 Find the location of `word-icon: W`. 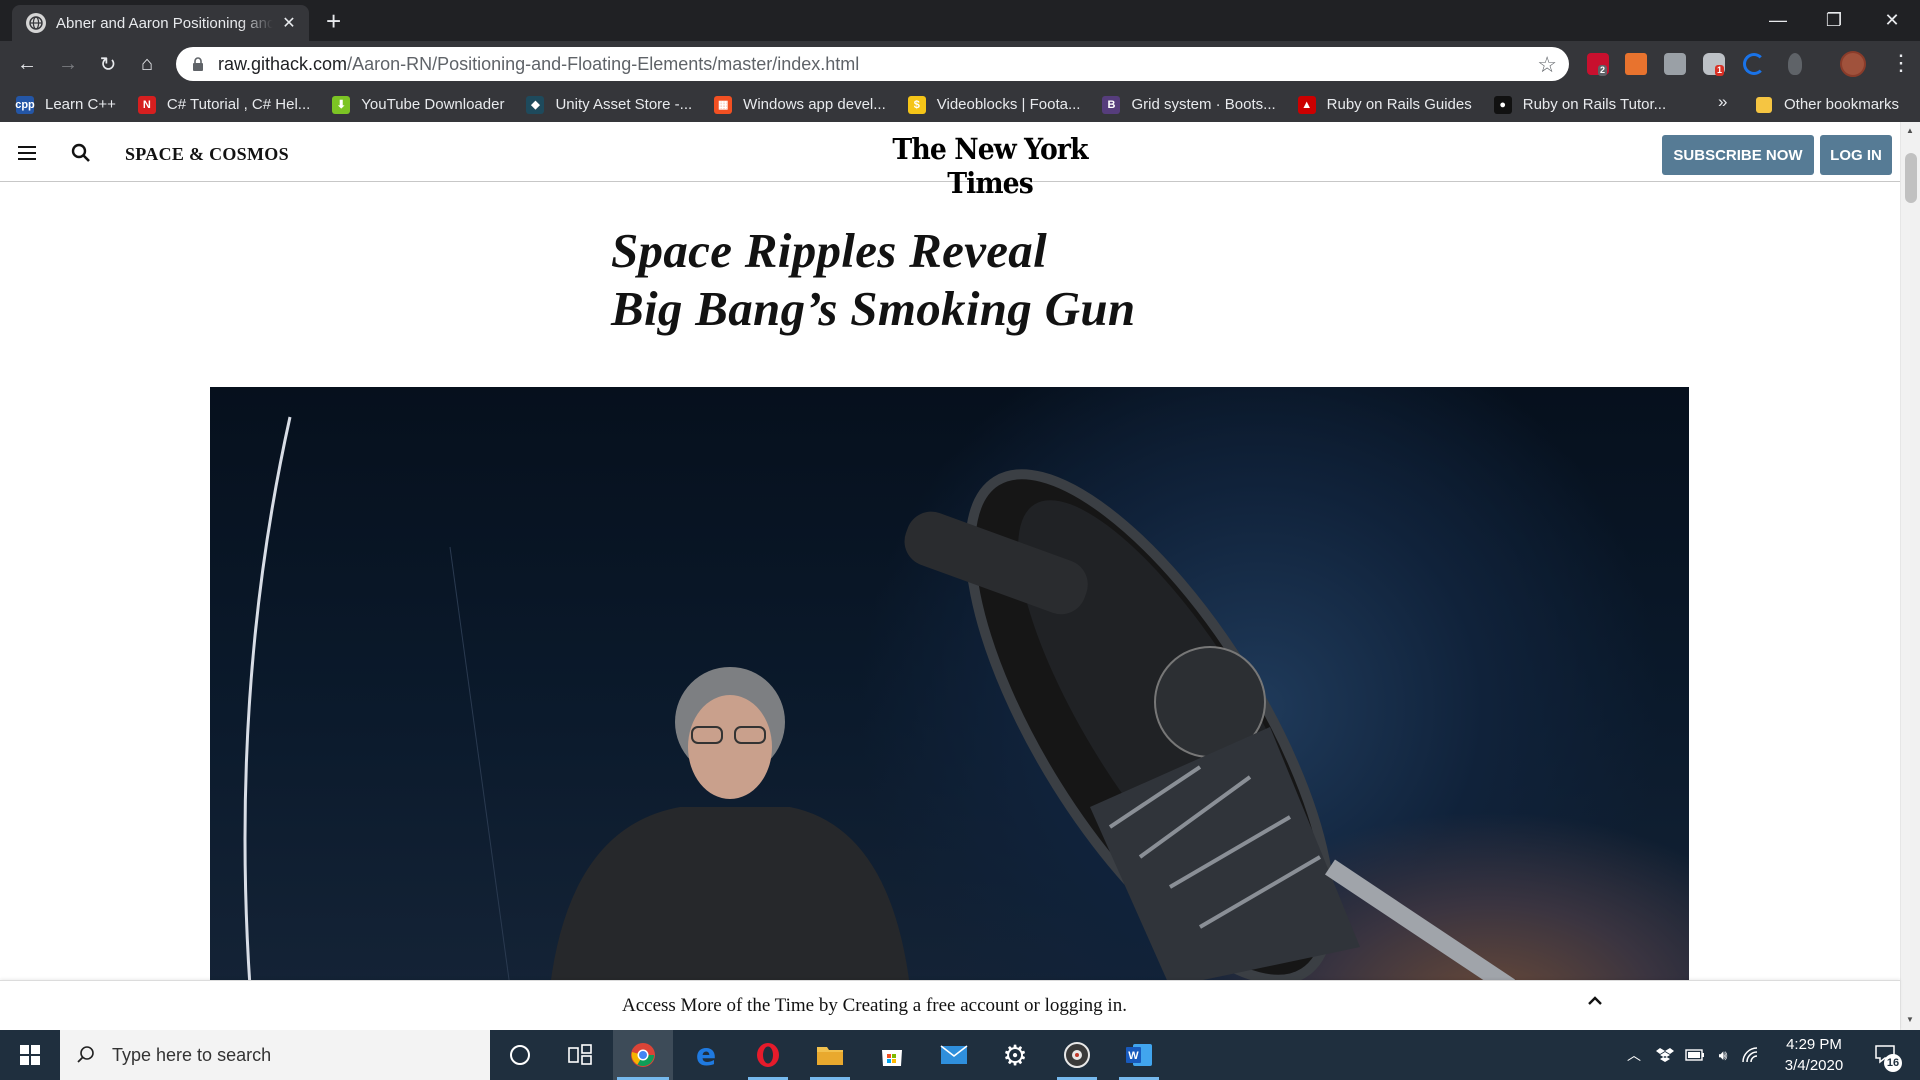

word-icon: W is located at coordinates (1139, 1055).